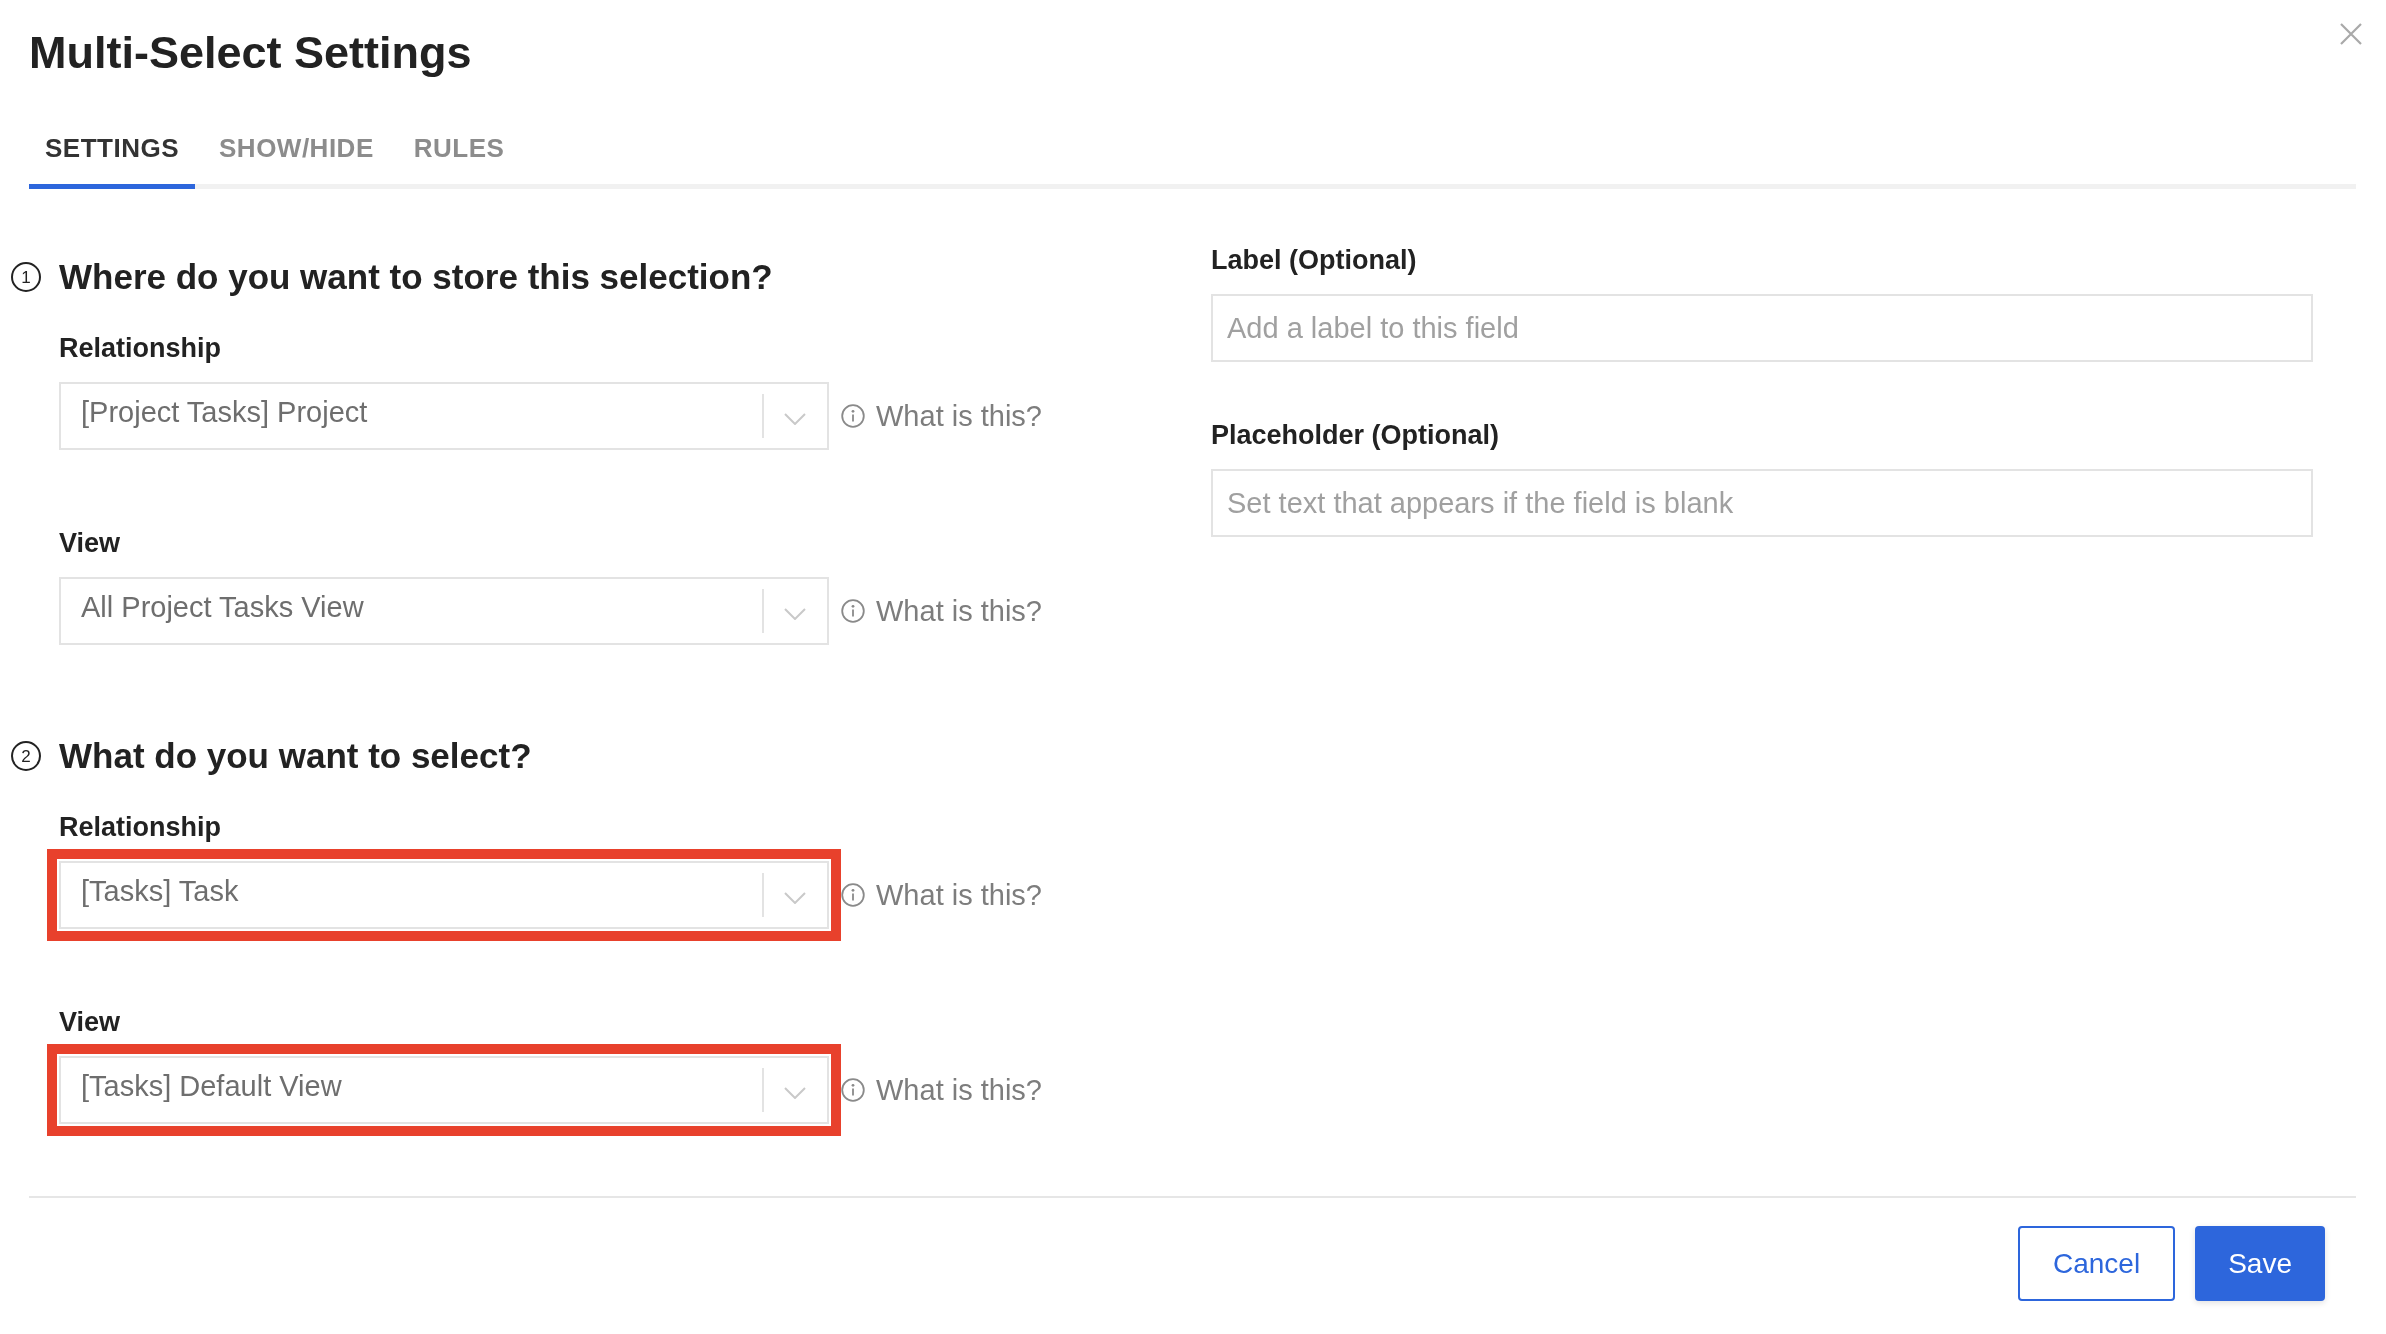 The width and height of the screenshot is (2386, 1334). I want to click on cancel-button: Cancel, so click(2097, 1263).